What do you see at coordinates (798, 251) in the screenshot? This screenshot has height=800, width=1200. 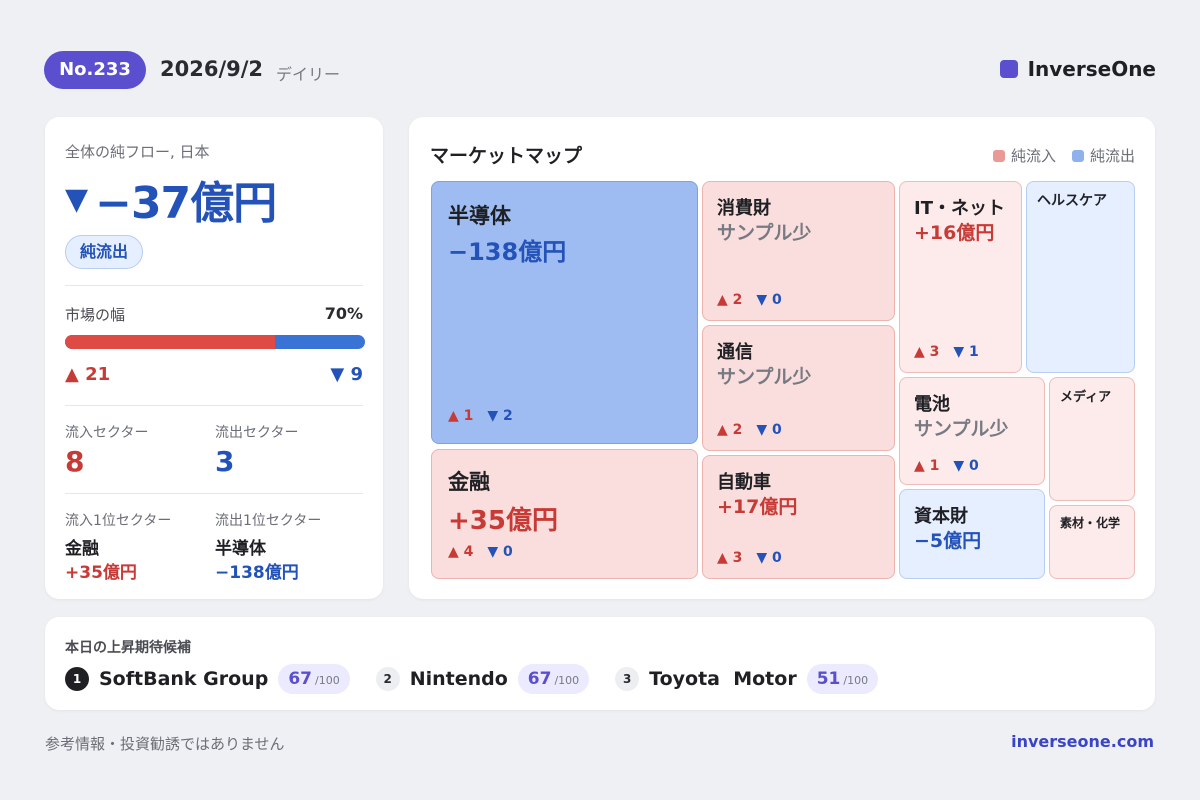 I see `tile-consumer-goods: 消費財 サンプル少 ▲ 2 ▼ 0` at bounding box center [798, 251].